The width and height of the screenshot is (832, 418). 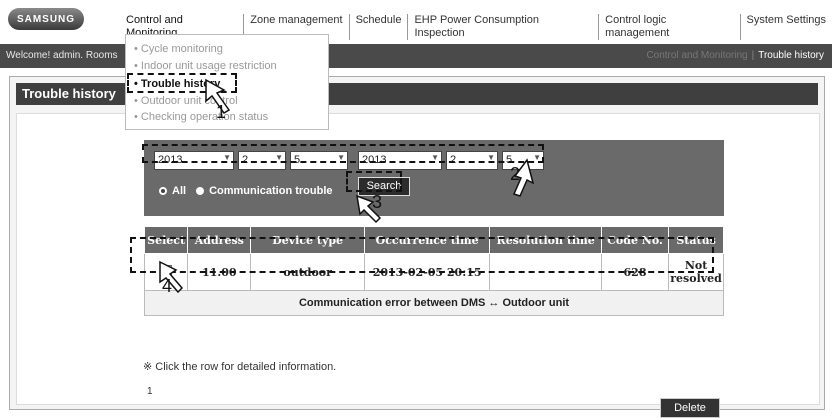 What do you see at coordinates (179, 191) in the screenshot?
I see `radio-all-label: All` at bounding box center [179, 191].